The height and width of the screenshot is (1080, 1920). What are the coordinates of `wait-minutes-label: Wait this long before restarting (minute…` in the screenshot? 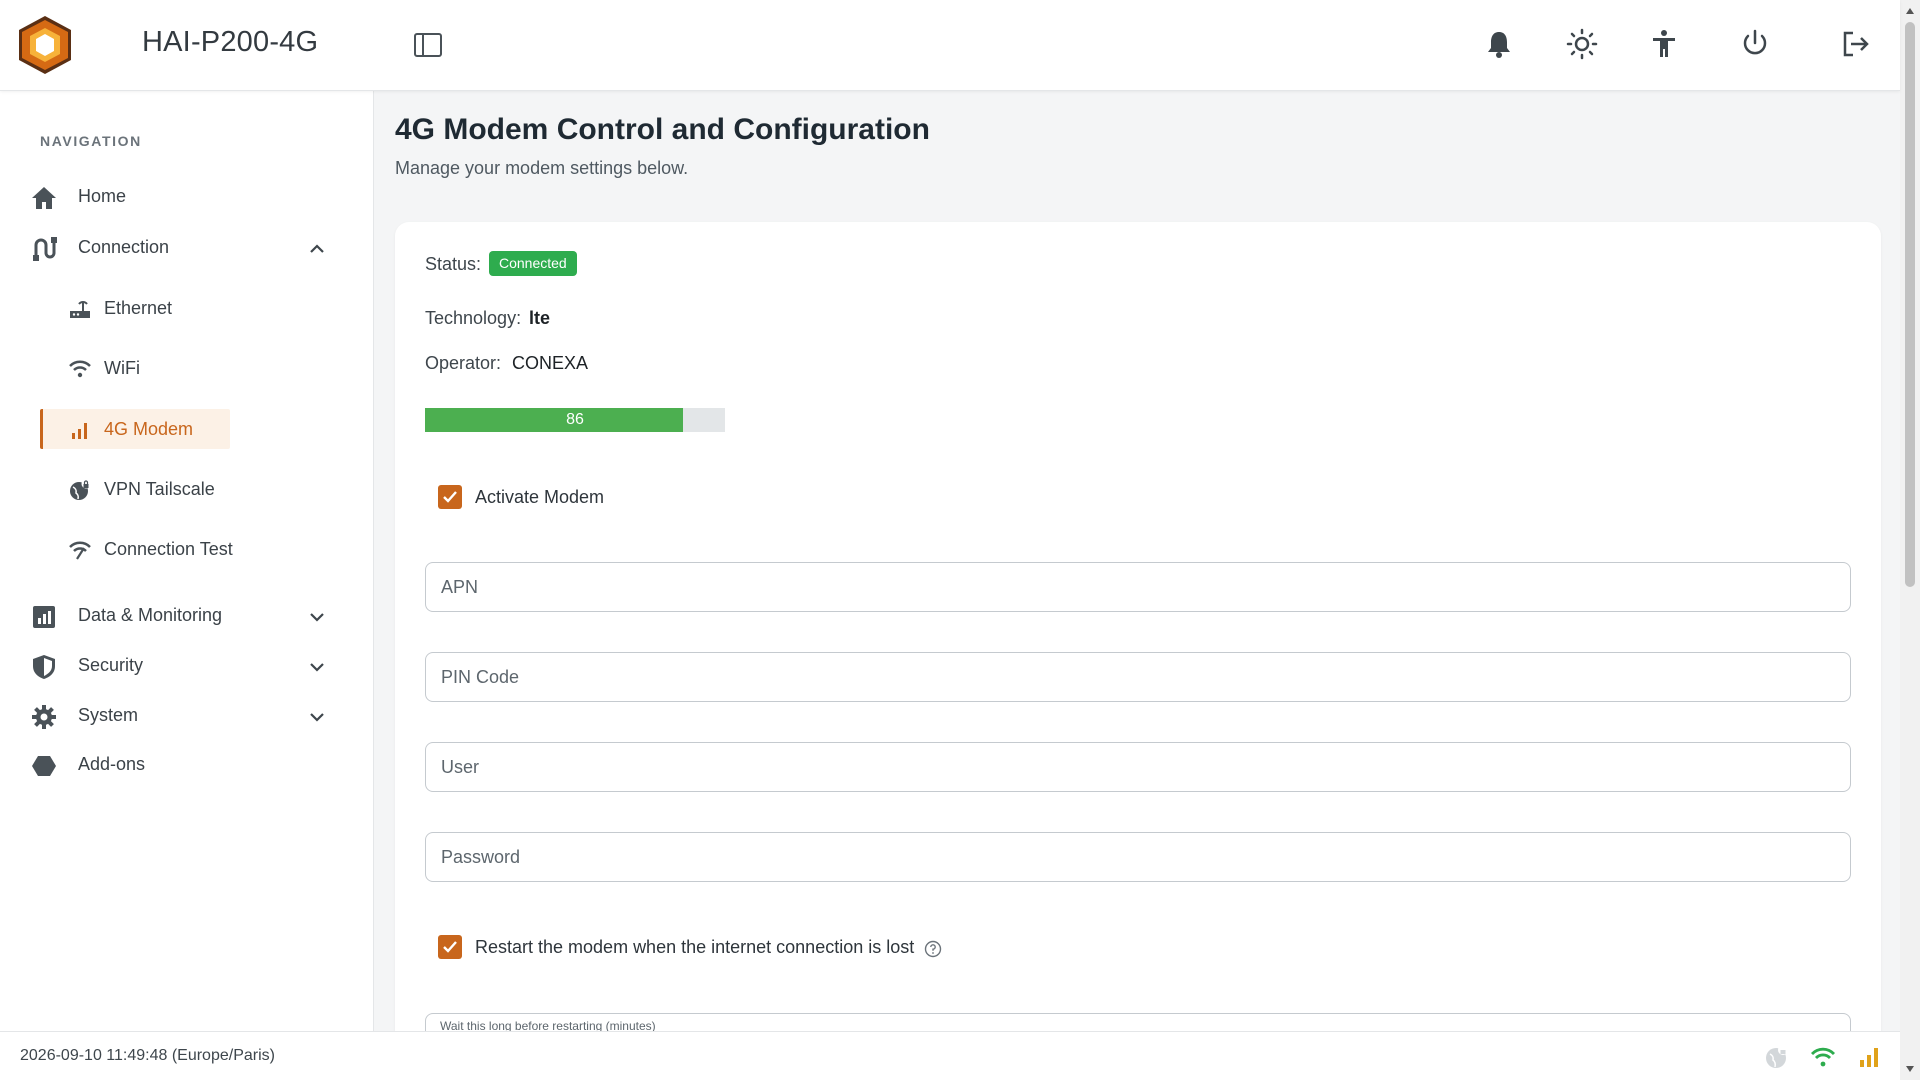 It's located at (548, 1025).